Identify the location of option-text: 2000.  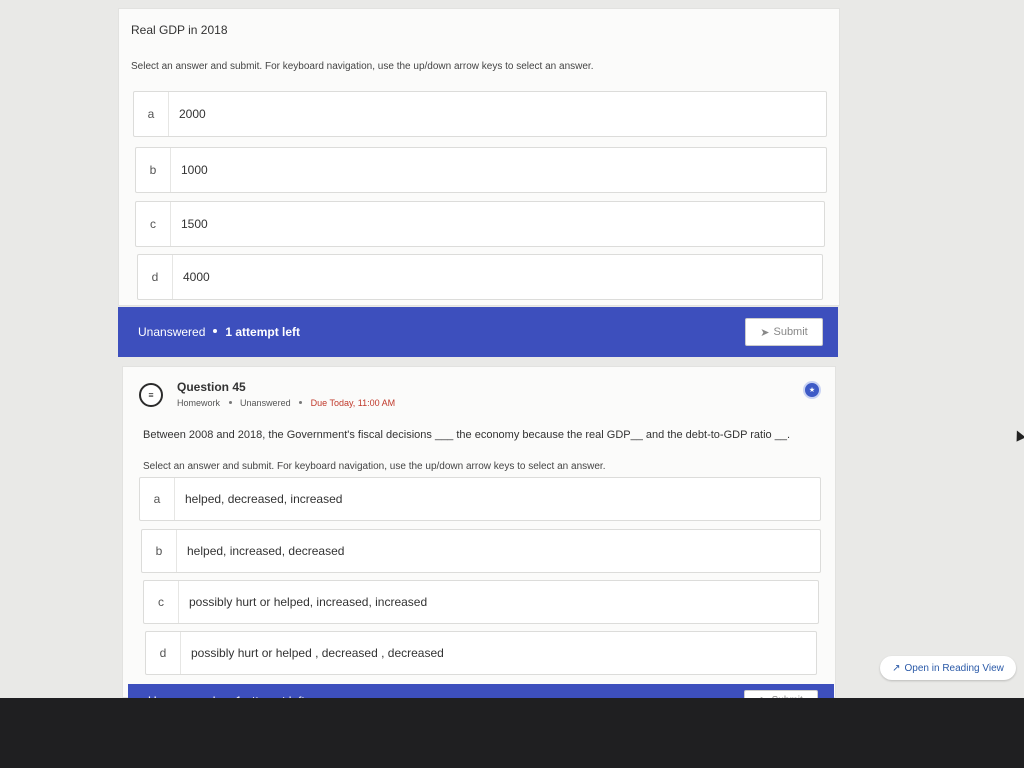
(192, 114).